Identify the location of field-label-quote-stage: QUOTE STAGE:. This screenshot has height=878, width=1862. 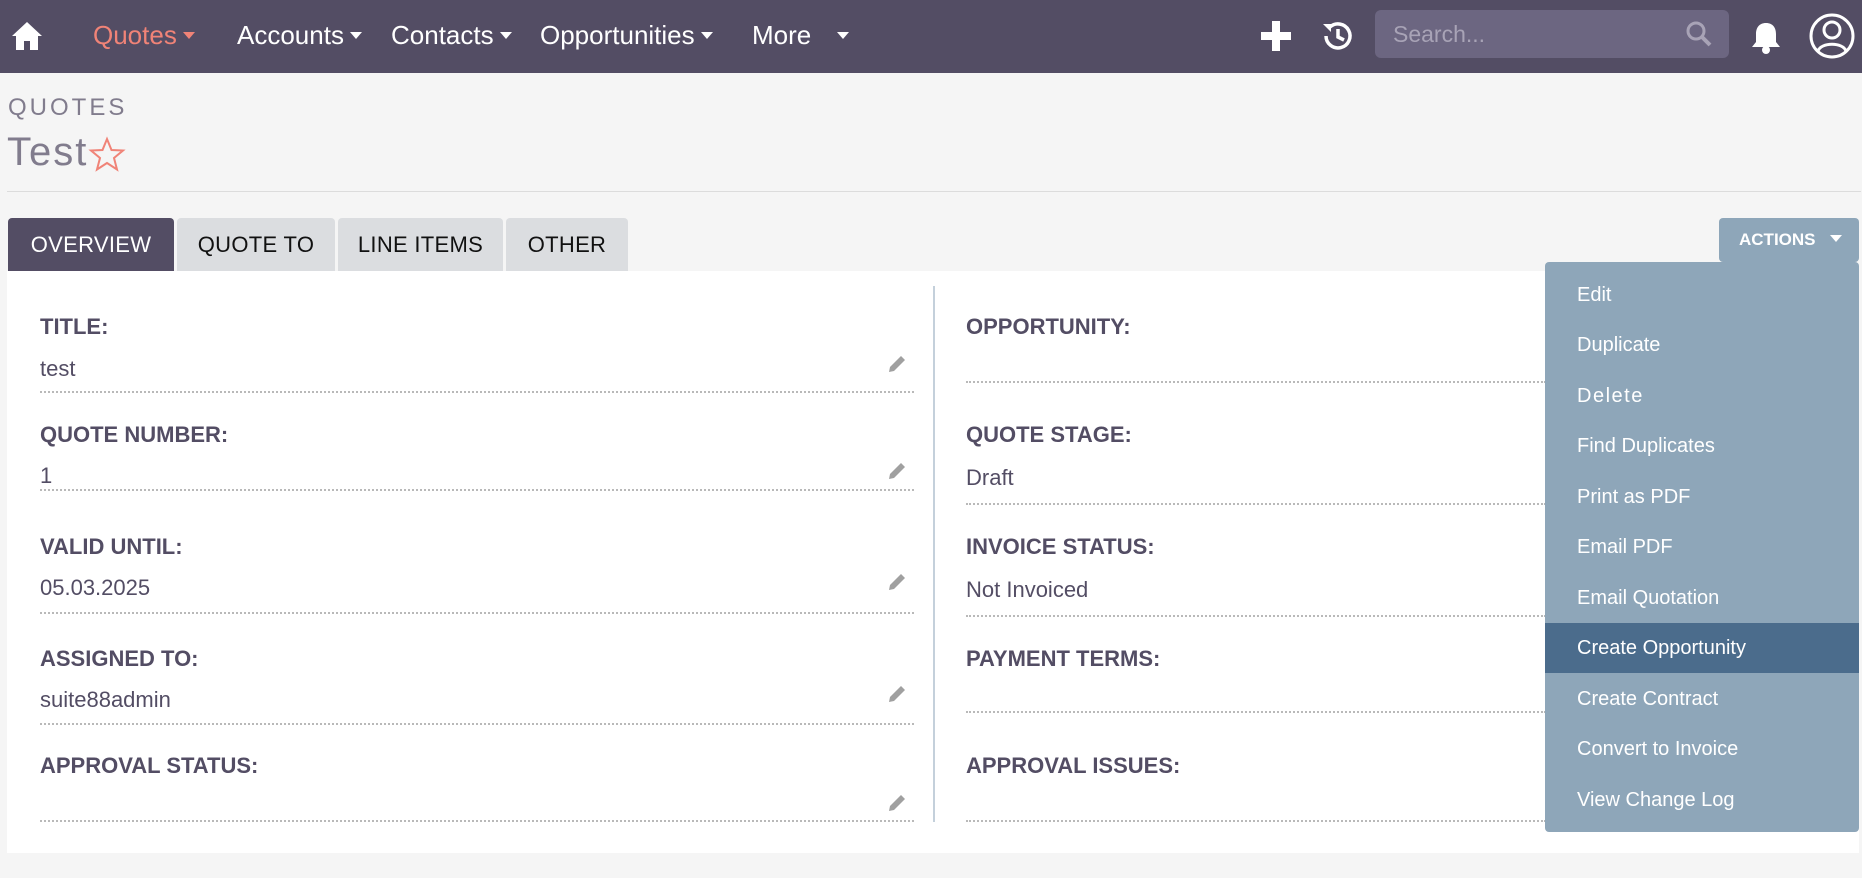
(1049, 434).